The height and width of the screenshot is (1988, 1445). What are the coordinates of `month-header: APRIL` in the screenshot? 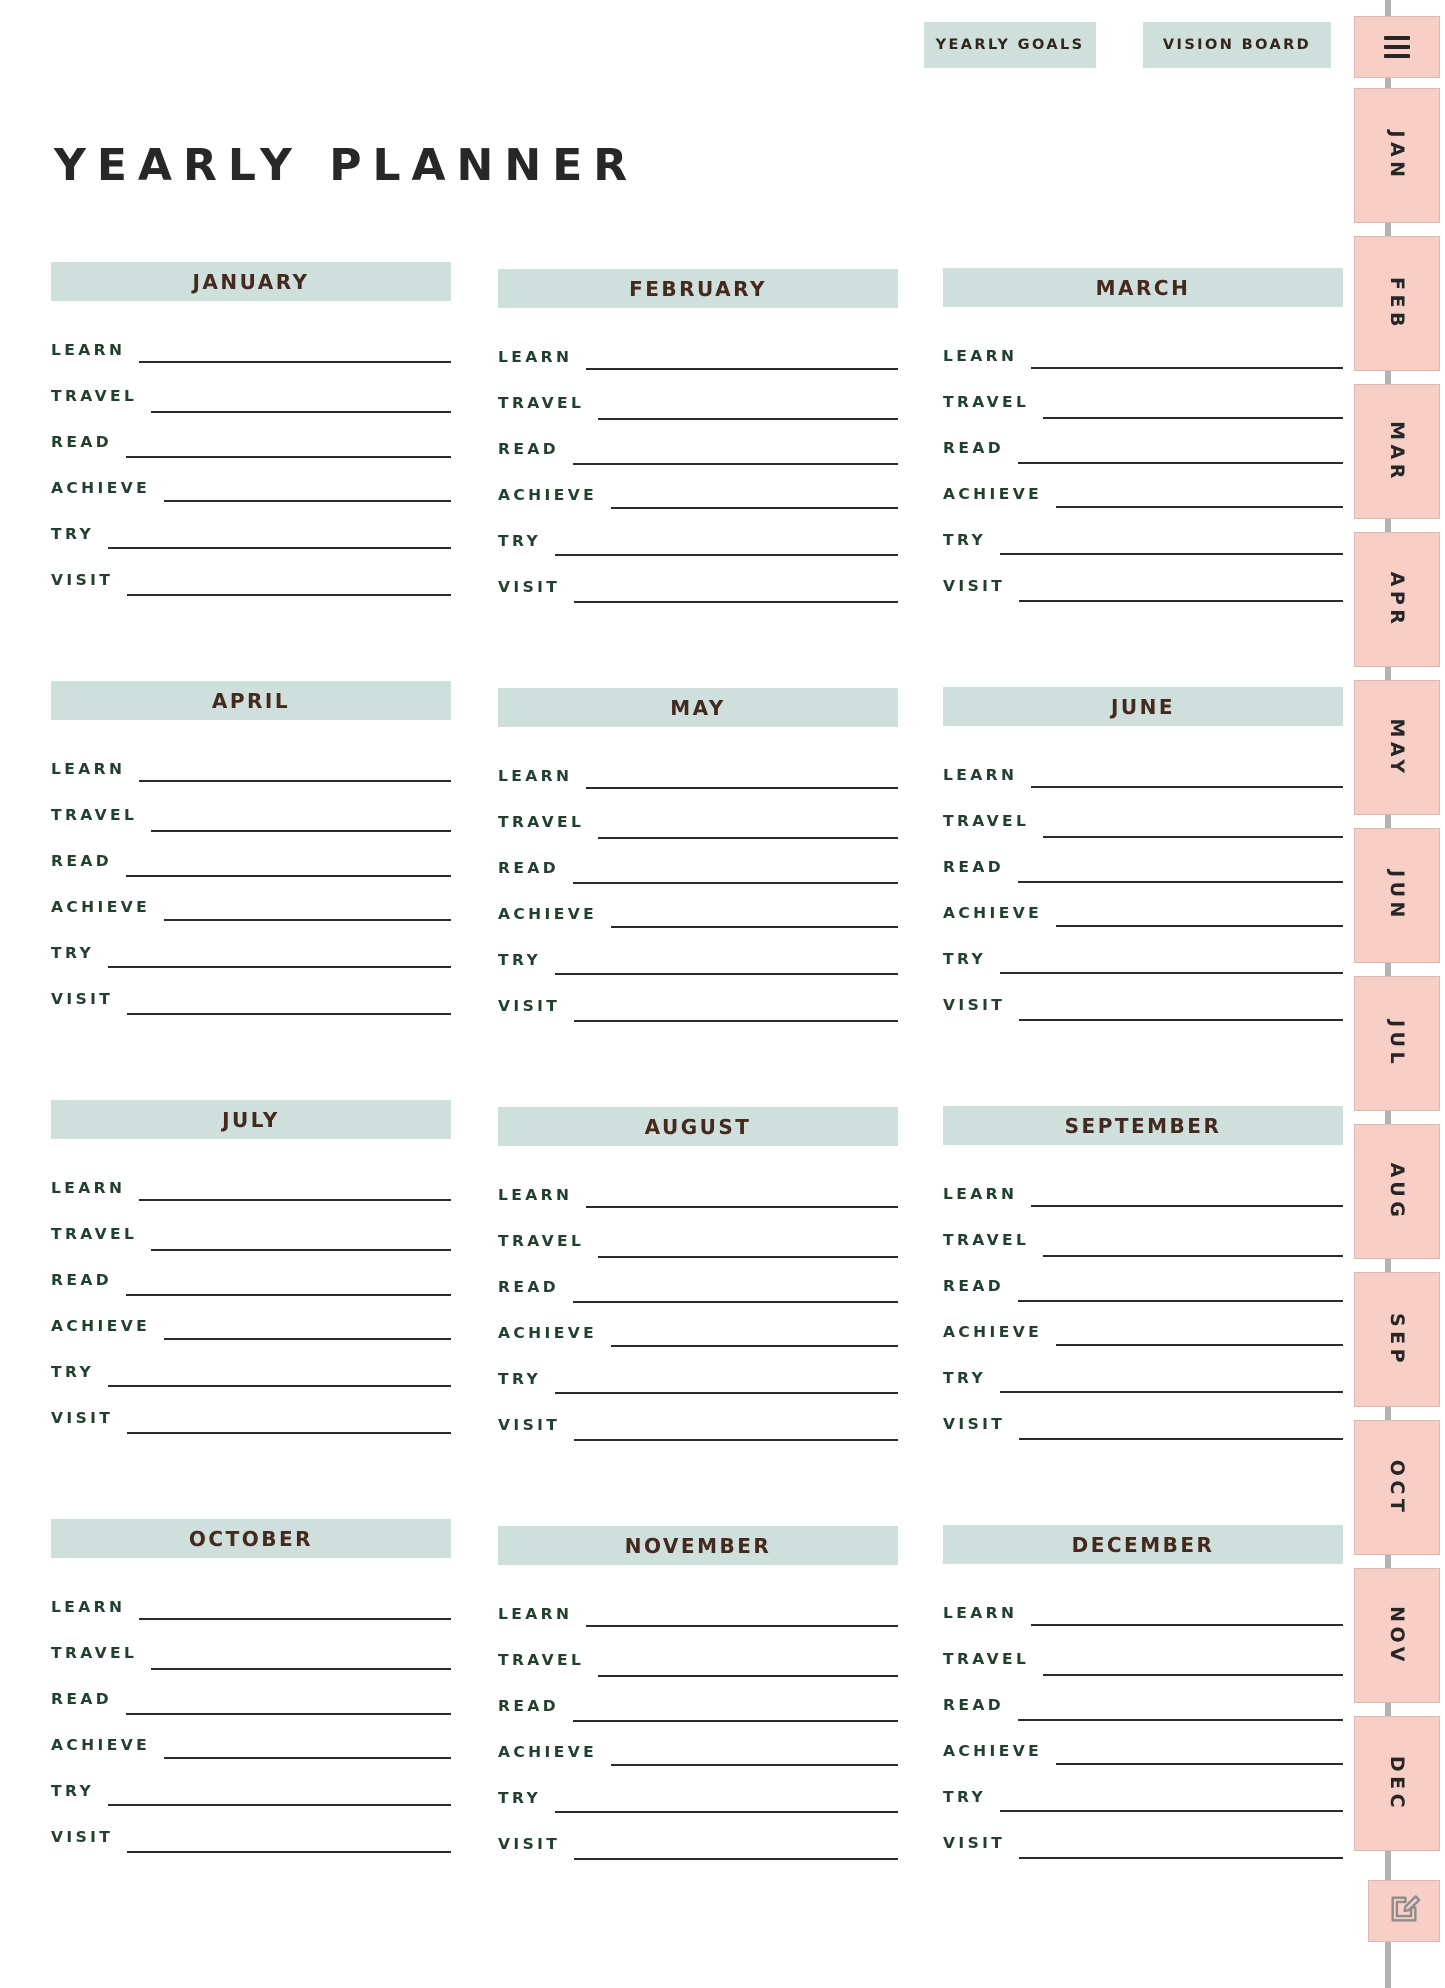 It's located at (251, 700).